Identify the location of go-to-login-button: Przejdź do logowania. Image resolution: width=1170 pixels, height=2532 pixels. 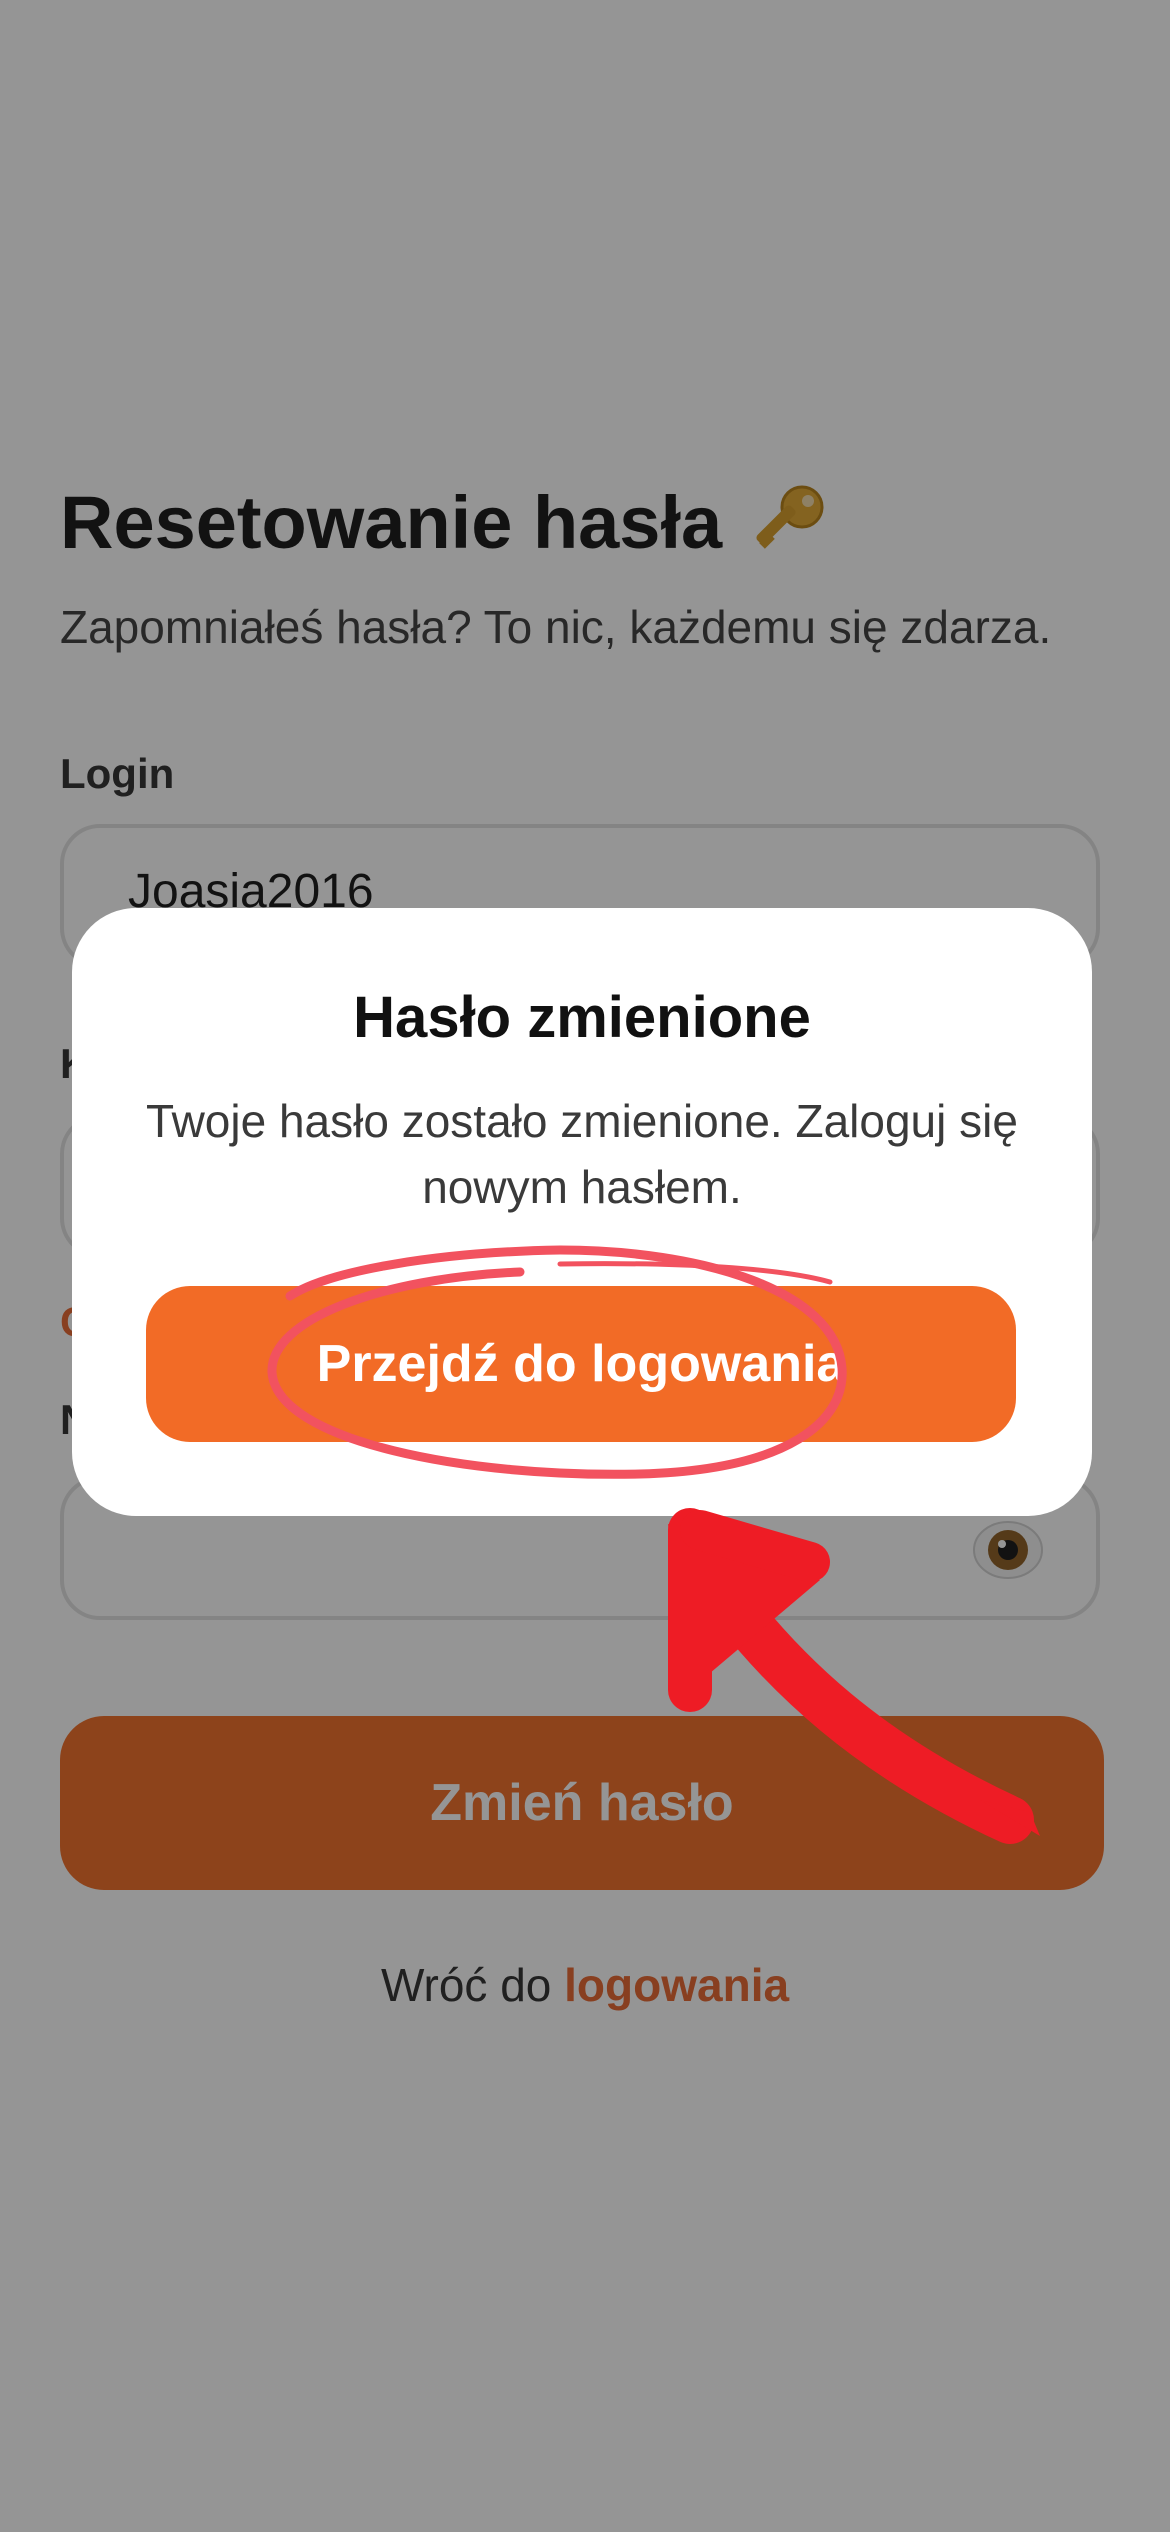
(581, 1364).